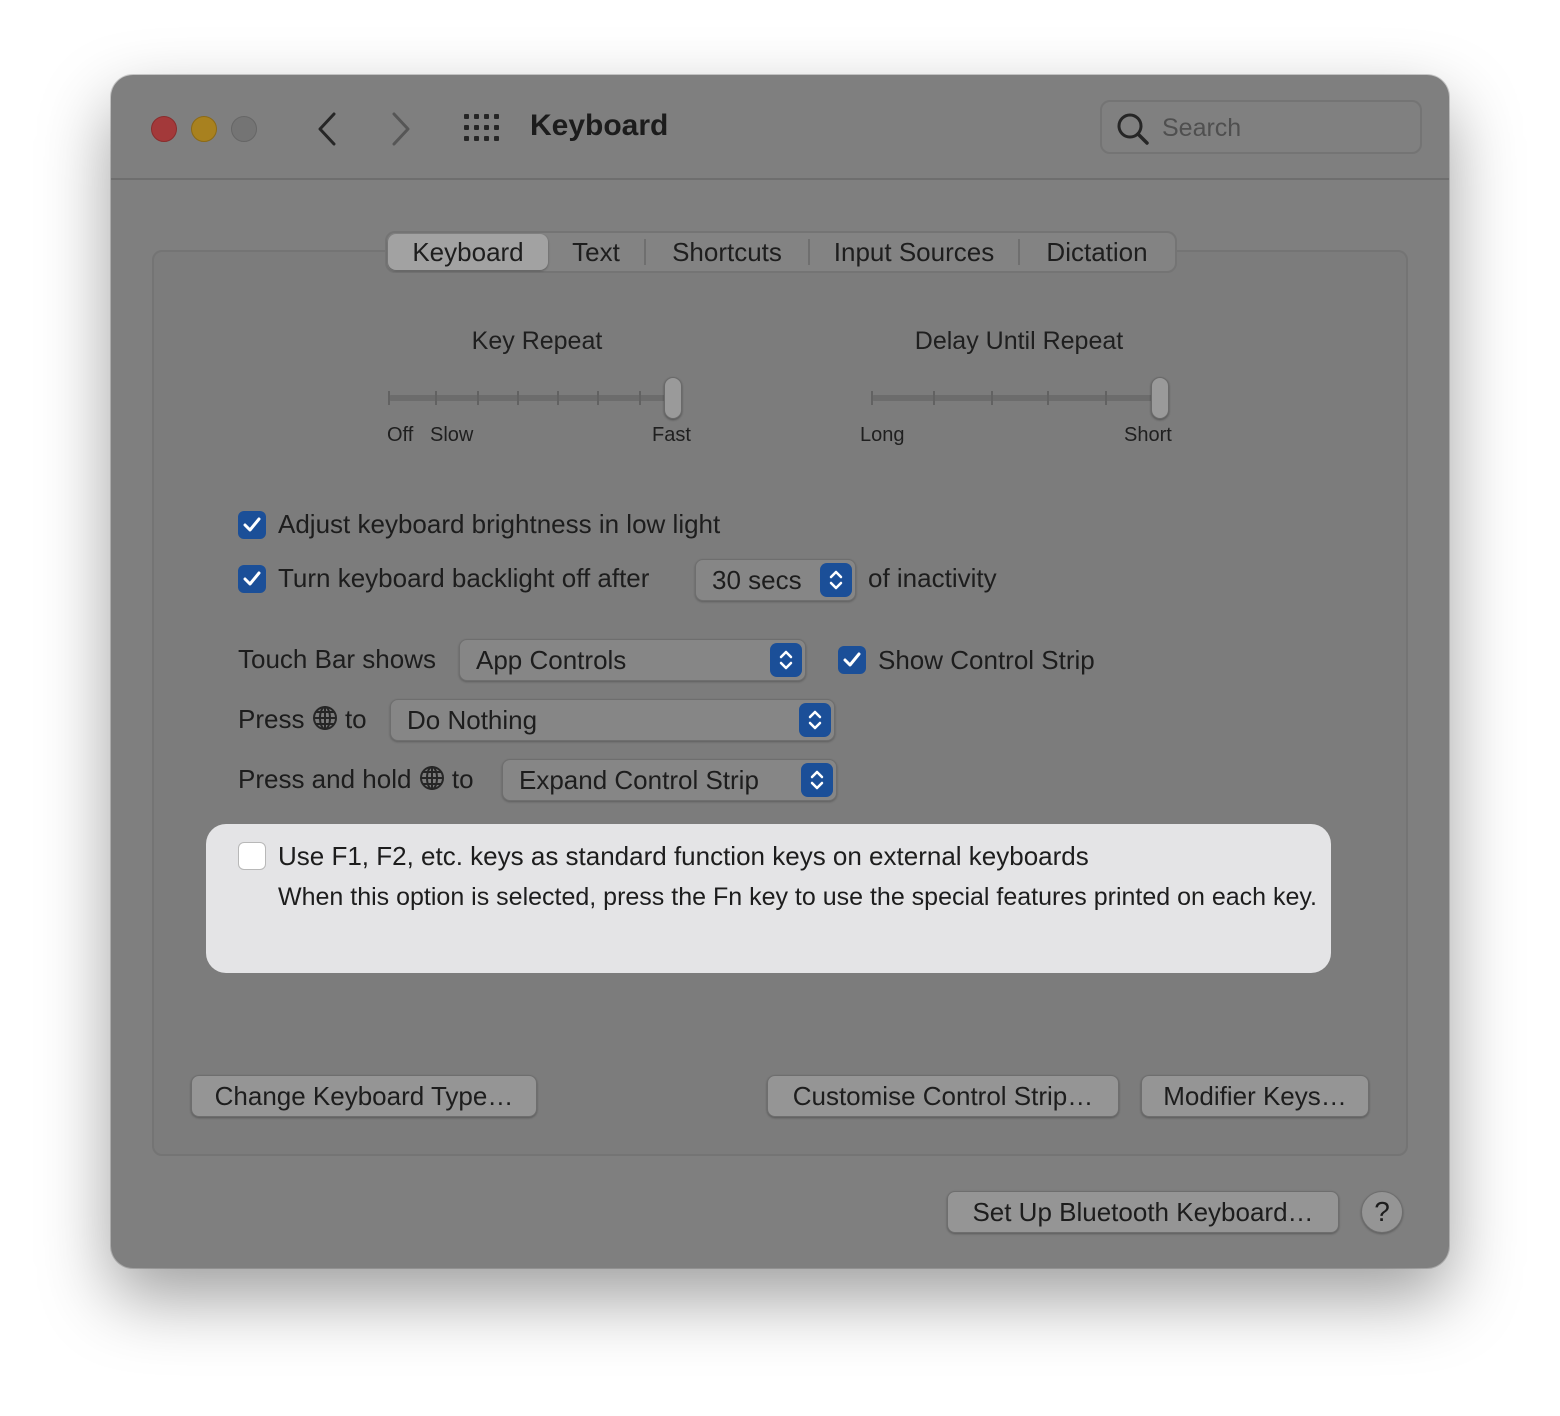 The height and width of the screenshot is (1416, 1560). What do you see at coordinates (1019, 341) in the screenshot?
I see `delay-until-repeat-title: Delay Until Repeat` at bounding box center [1019, 341].